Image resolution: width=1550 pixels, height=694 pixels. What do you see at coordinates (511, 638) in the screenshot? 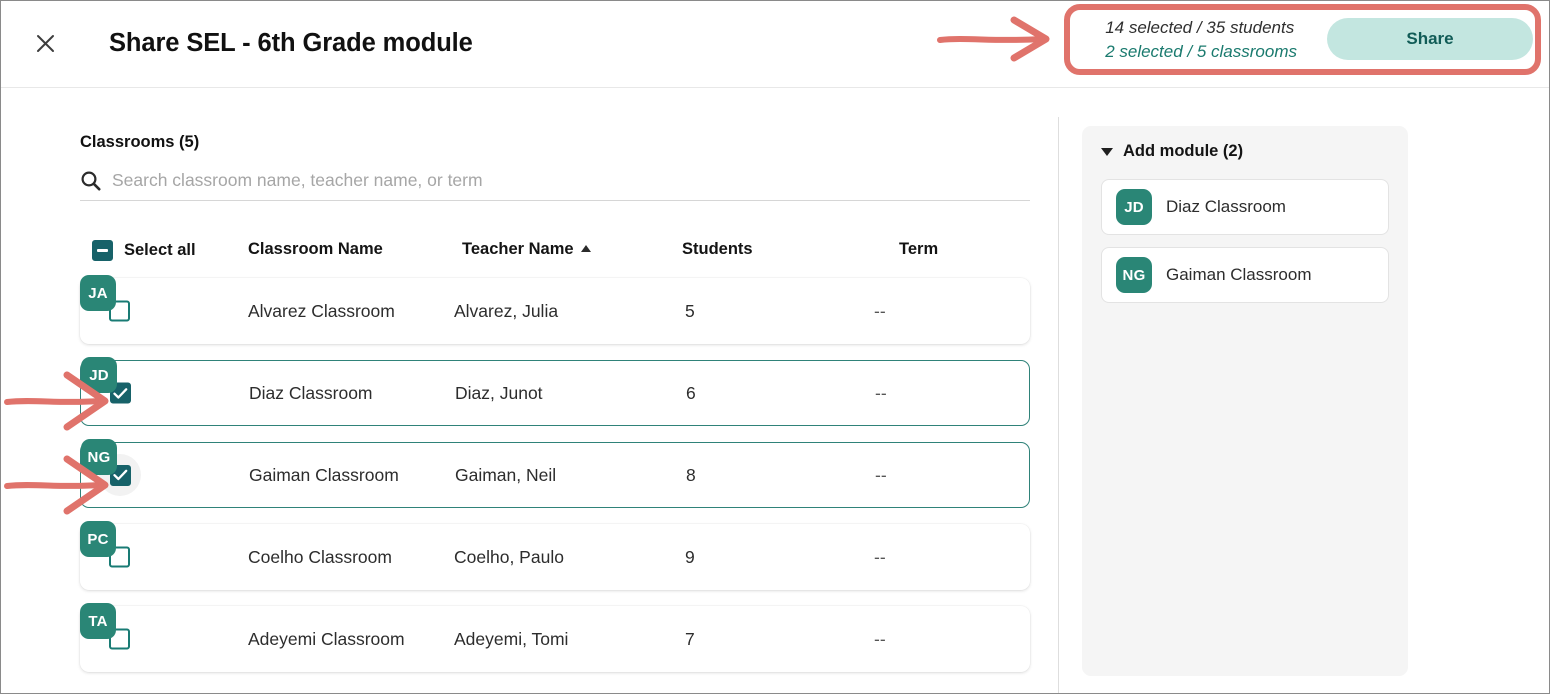
I see `cell-teacher-name: Adeyemi, Tomi` at bounding box center [511, 638].